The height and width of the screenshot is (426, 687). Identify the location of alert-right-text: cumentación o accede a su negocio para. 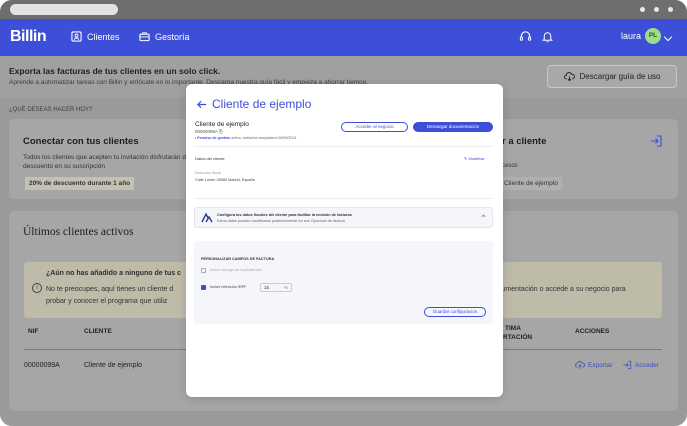
(562, 289).